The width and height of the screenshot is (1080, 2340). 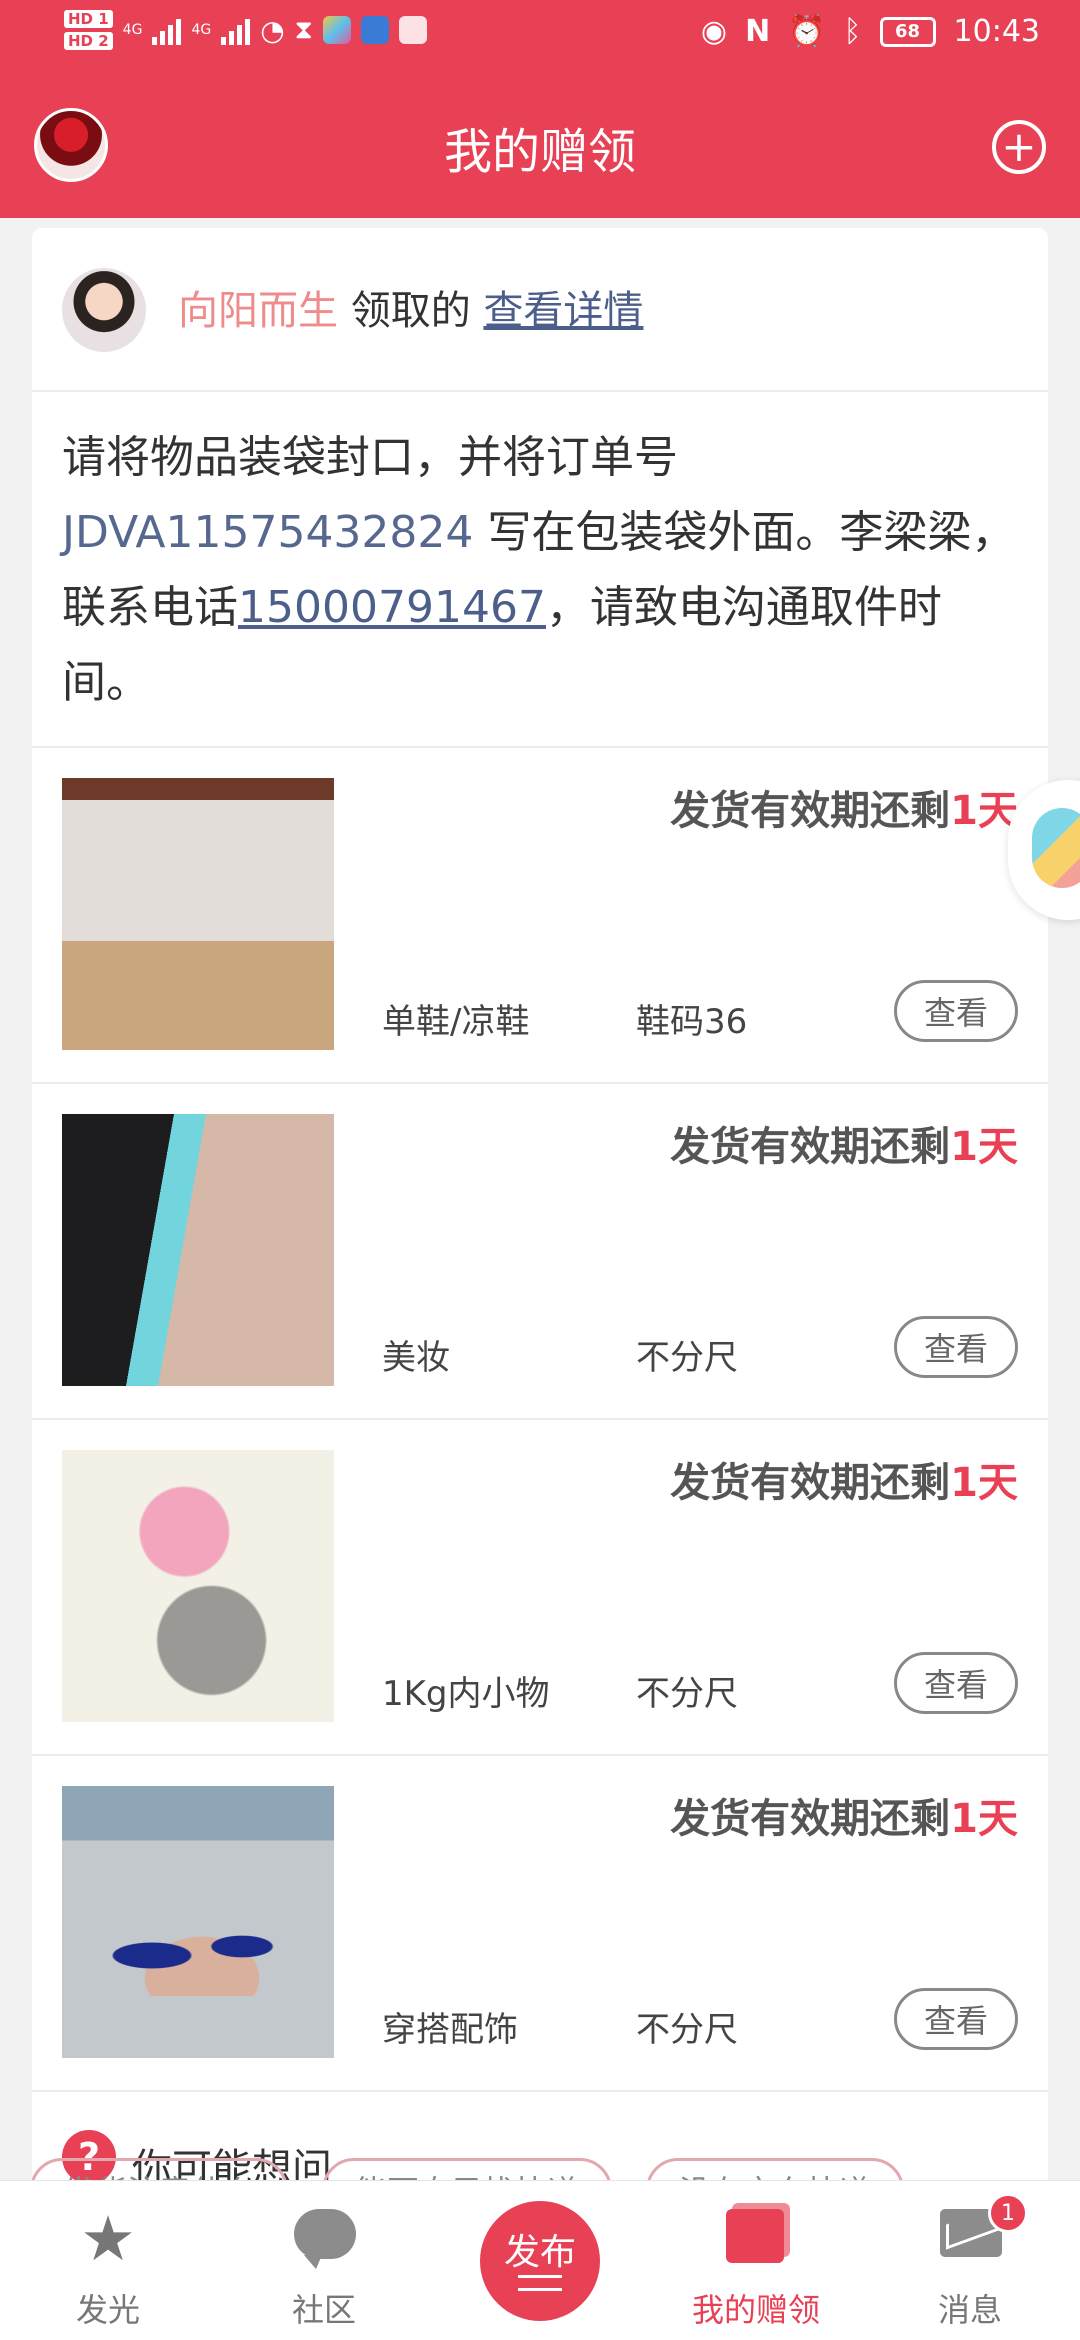 What do you see at coordinates (303, 29) in the screenshot?
I see `hourglass-icon: ⧗` at bounding box center [303, 29].